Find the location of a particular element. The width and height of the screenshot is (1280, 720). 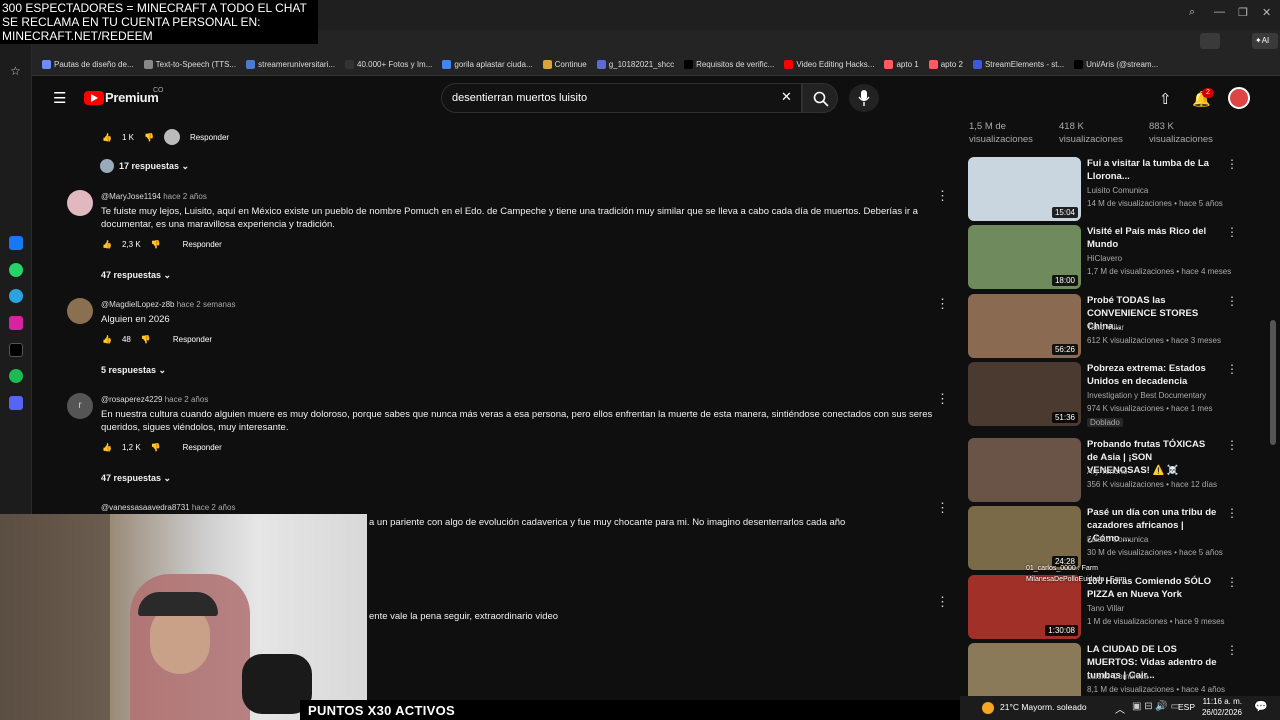

bookmark-item: apto 1 is located at coordinates (901, 64).